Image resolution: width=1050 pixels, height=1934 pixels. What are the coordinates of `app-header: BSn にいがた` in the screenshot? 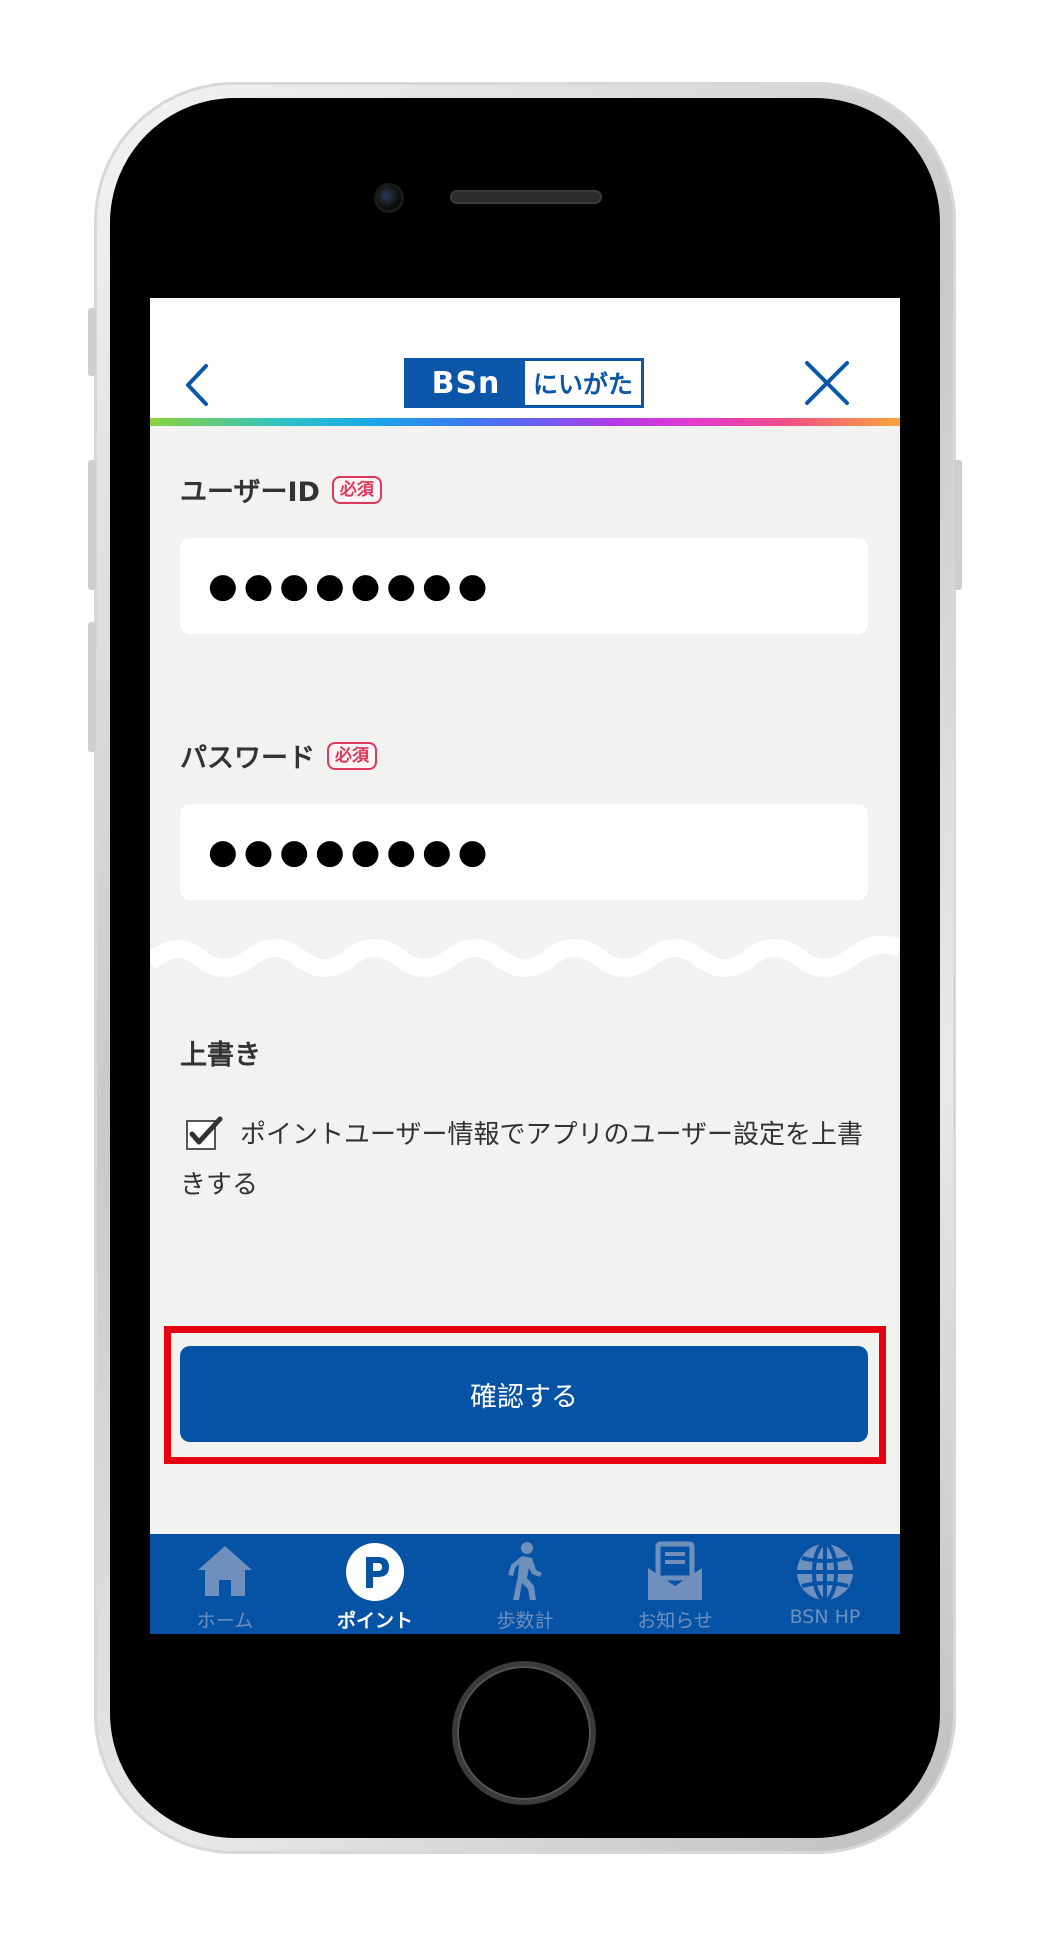 It's located at (525, 362).